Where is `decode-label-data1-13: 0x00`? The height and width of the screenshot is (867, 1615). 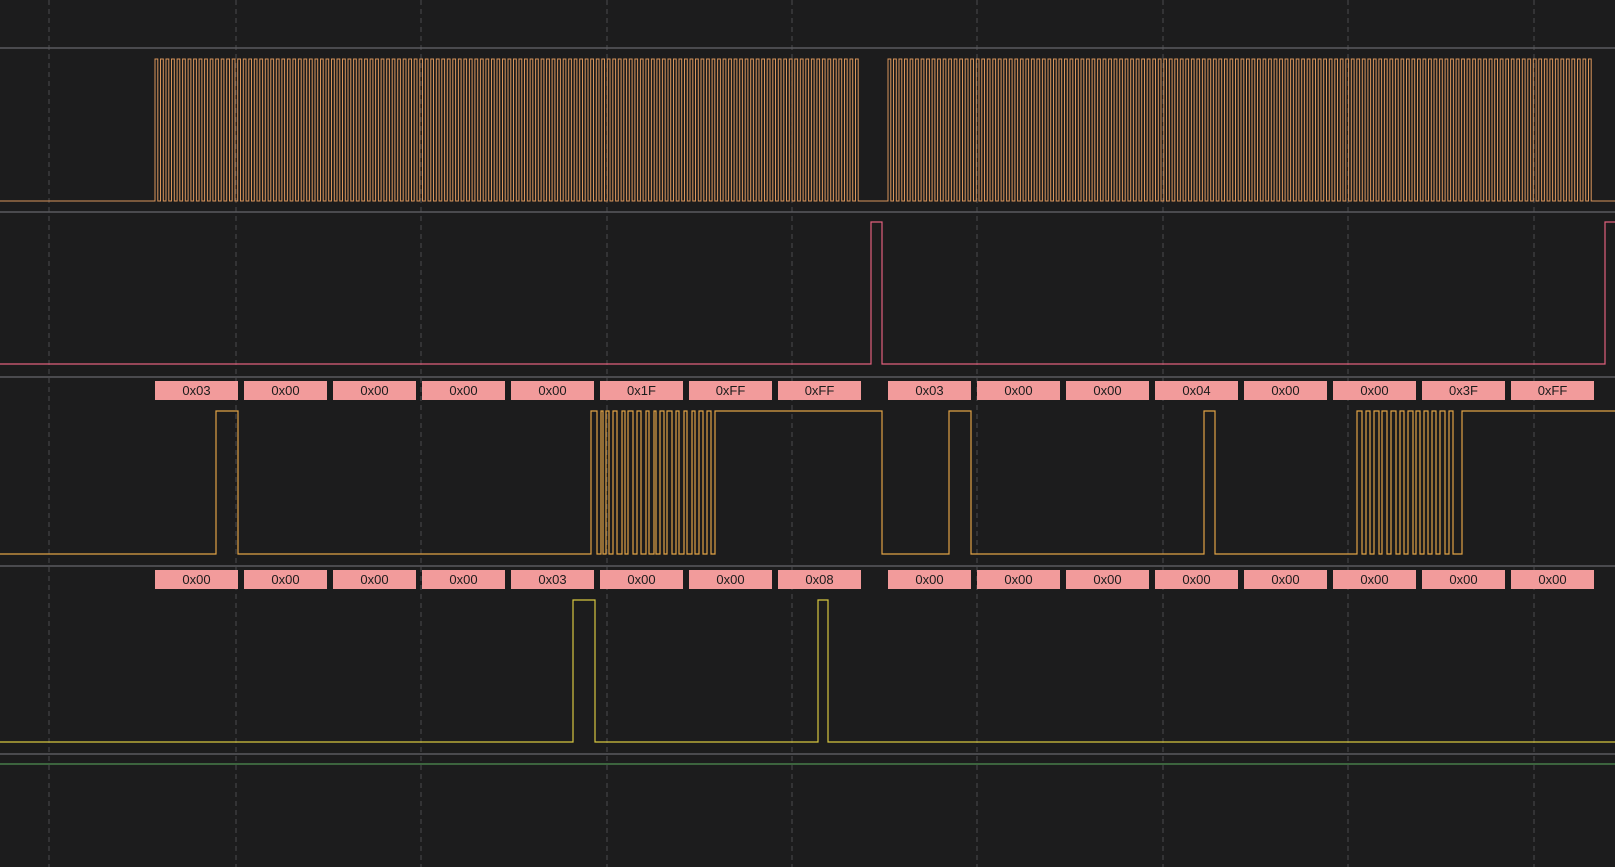 decode-label-data1-13: 0x00 is located at coordinates (1374, 579).